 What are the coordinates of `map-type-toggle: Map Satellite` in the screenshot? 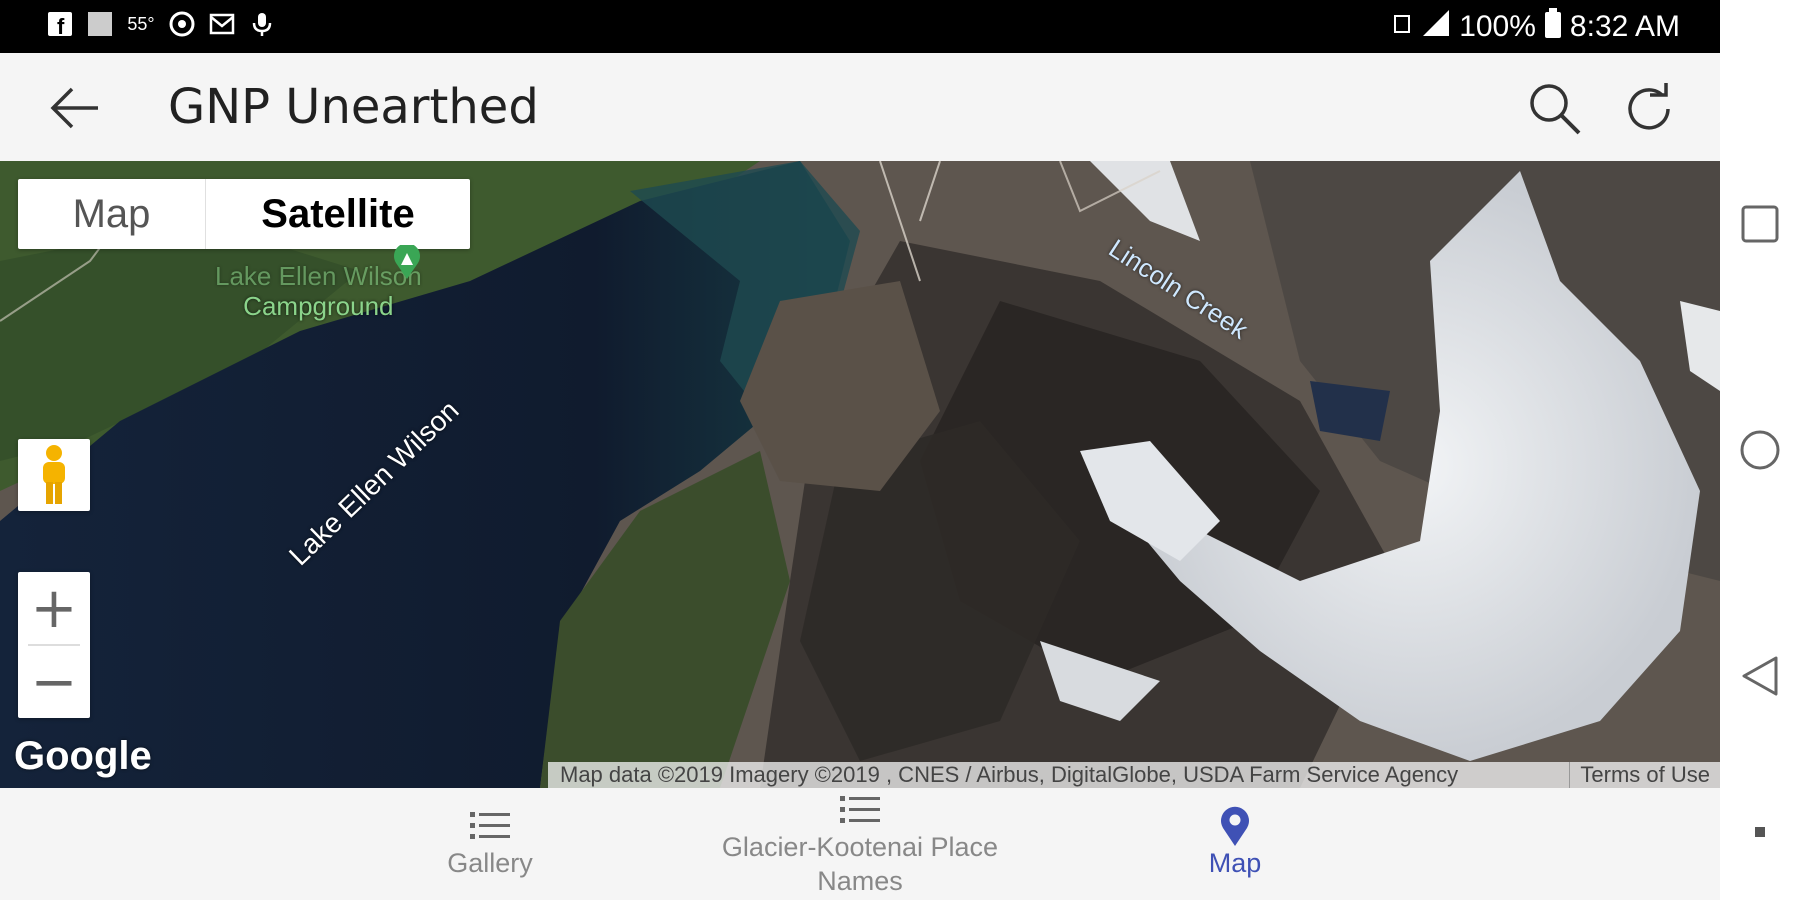 It's located at (244, 214).